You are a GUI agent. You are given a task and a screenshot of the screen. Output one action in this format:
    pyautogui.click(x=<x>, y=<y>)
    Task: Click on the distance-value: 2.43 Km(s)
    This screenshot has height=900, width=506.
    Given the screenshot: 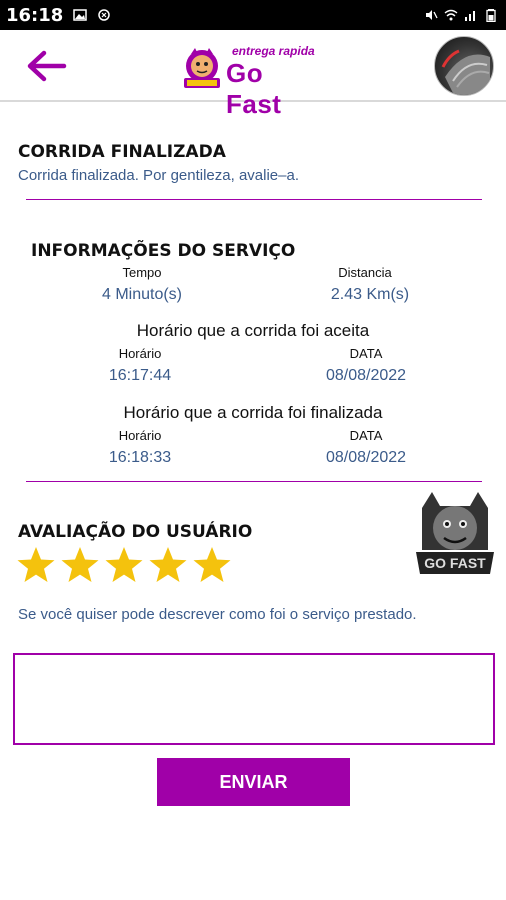 What is the action you would take?
    pyautogui.click(x=370, y=294)
    